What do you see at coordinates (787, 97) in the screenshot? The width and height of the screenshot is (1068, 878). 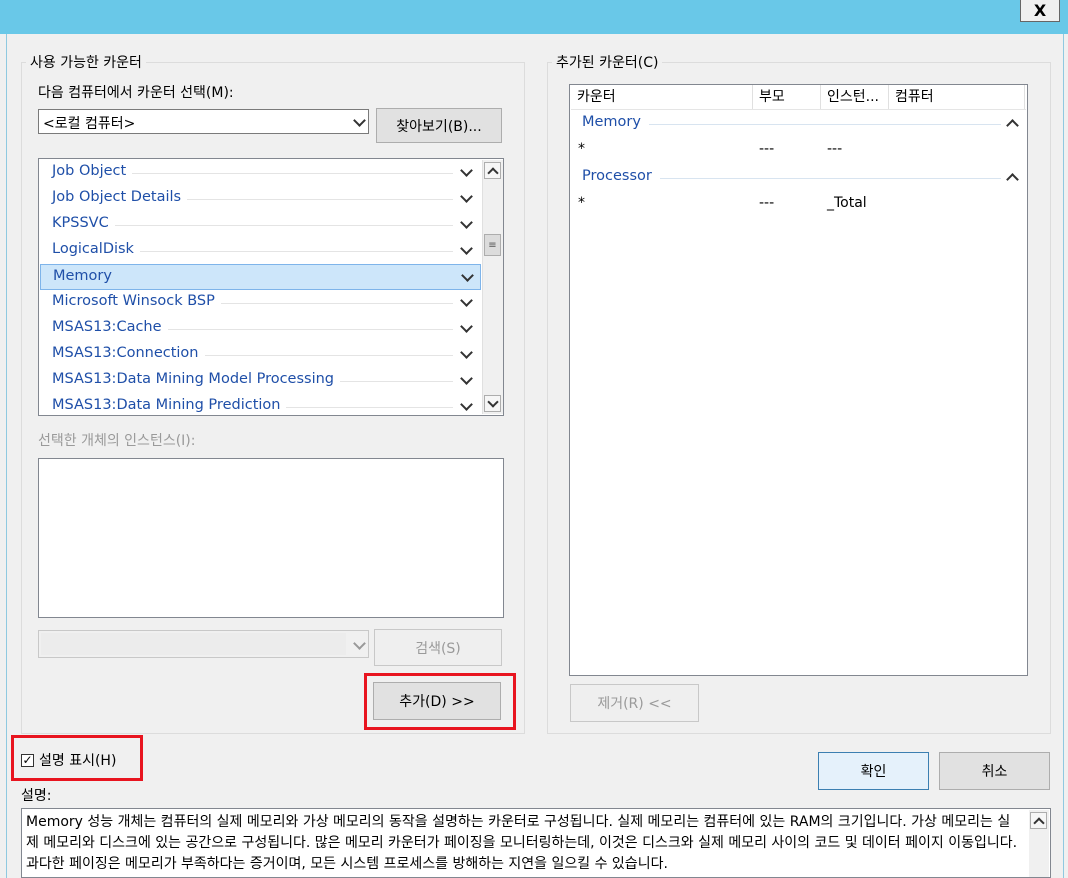 I see `column-header-parent: 부모` at bounding box center [787, 97].